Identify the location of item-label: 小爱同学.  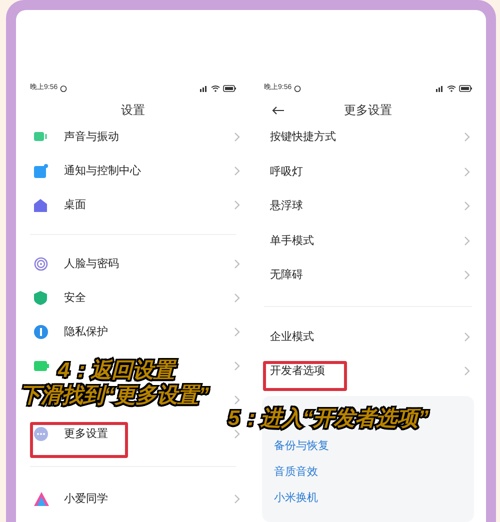
(86, 499).